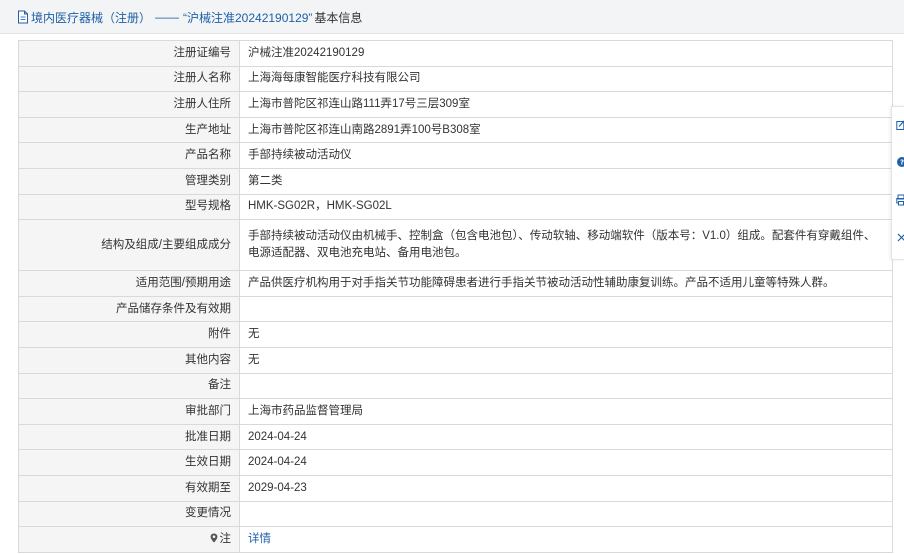  I want to click on document-icon, so click(23, 17).